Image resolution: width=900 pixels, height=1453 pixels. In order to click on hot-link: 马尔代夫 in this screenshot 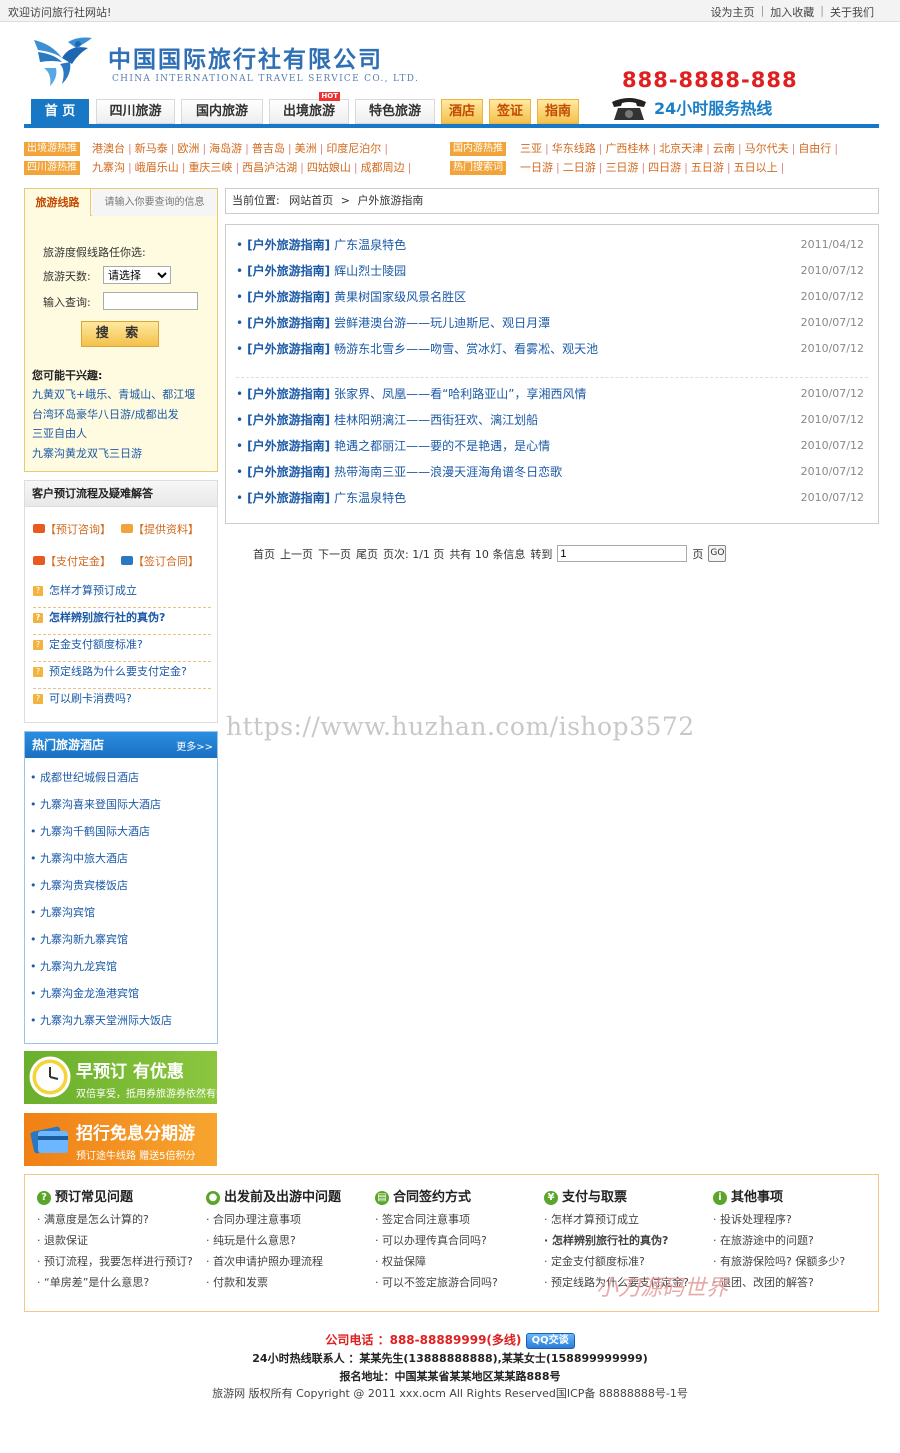, I will do `click(767, 148)`.